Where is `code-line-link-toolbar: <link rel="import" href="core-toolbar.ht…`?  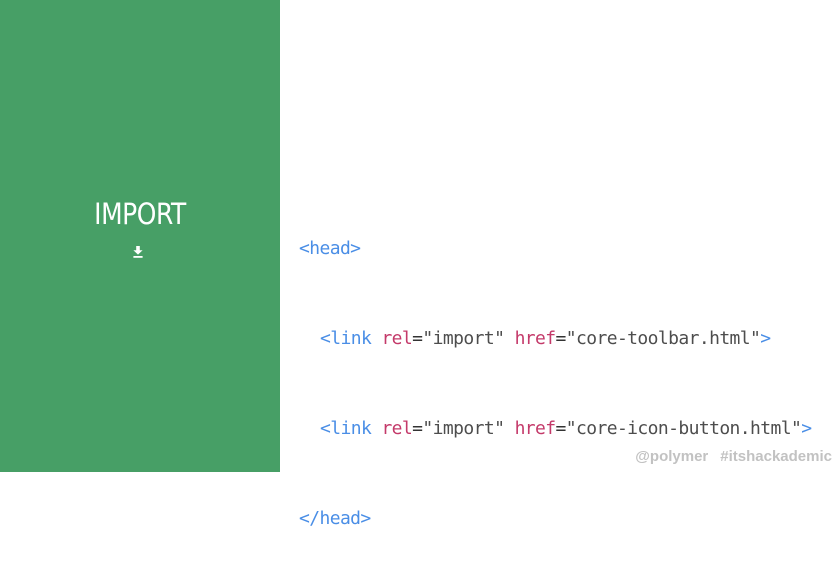
code-line-link-toolbar: <link rel="import" href="core-toolbar.ht… is located at coordinates (555, 339).